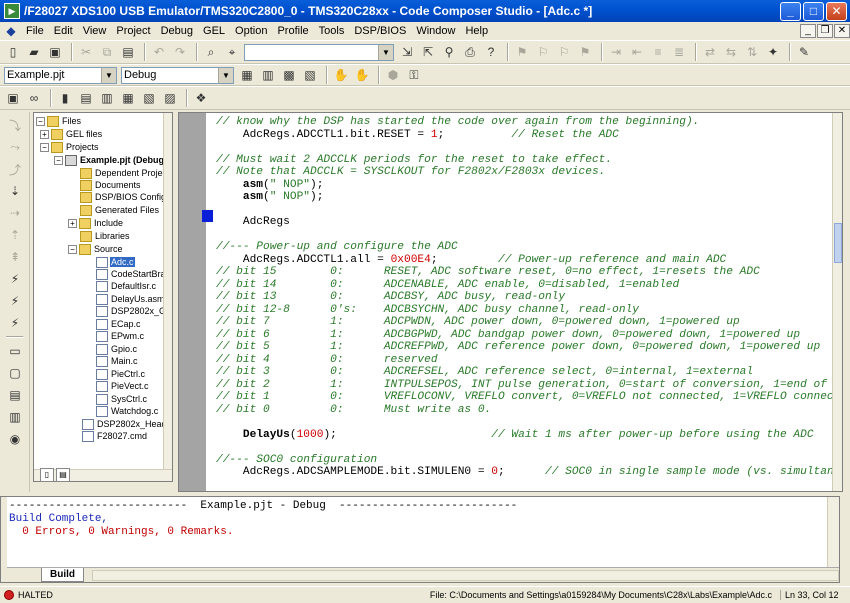  What do you see at coordinates (491, 52) in the screenshot?
I see `context-help-icon: ?` at bounding box center [491, 52].